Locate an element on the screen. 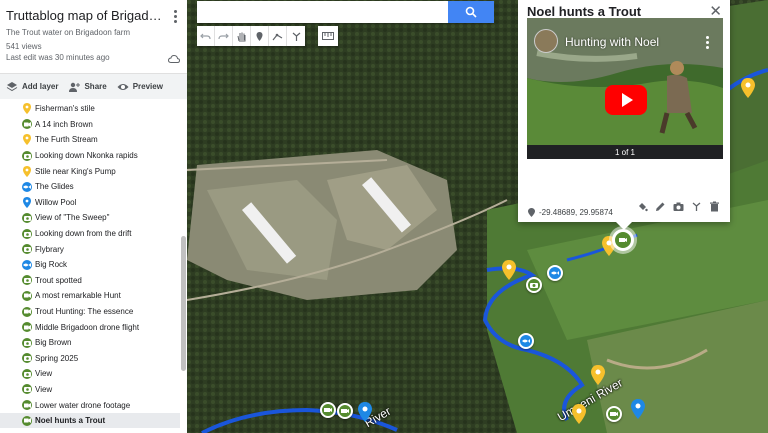 The height and width of the screenshot is (433, 768). list-item-label: Big Rock is located at coordinates (51, 265).